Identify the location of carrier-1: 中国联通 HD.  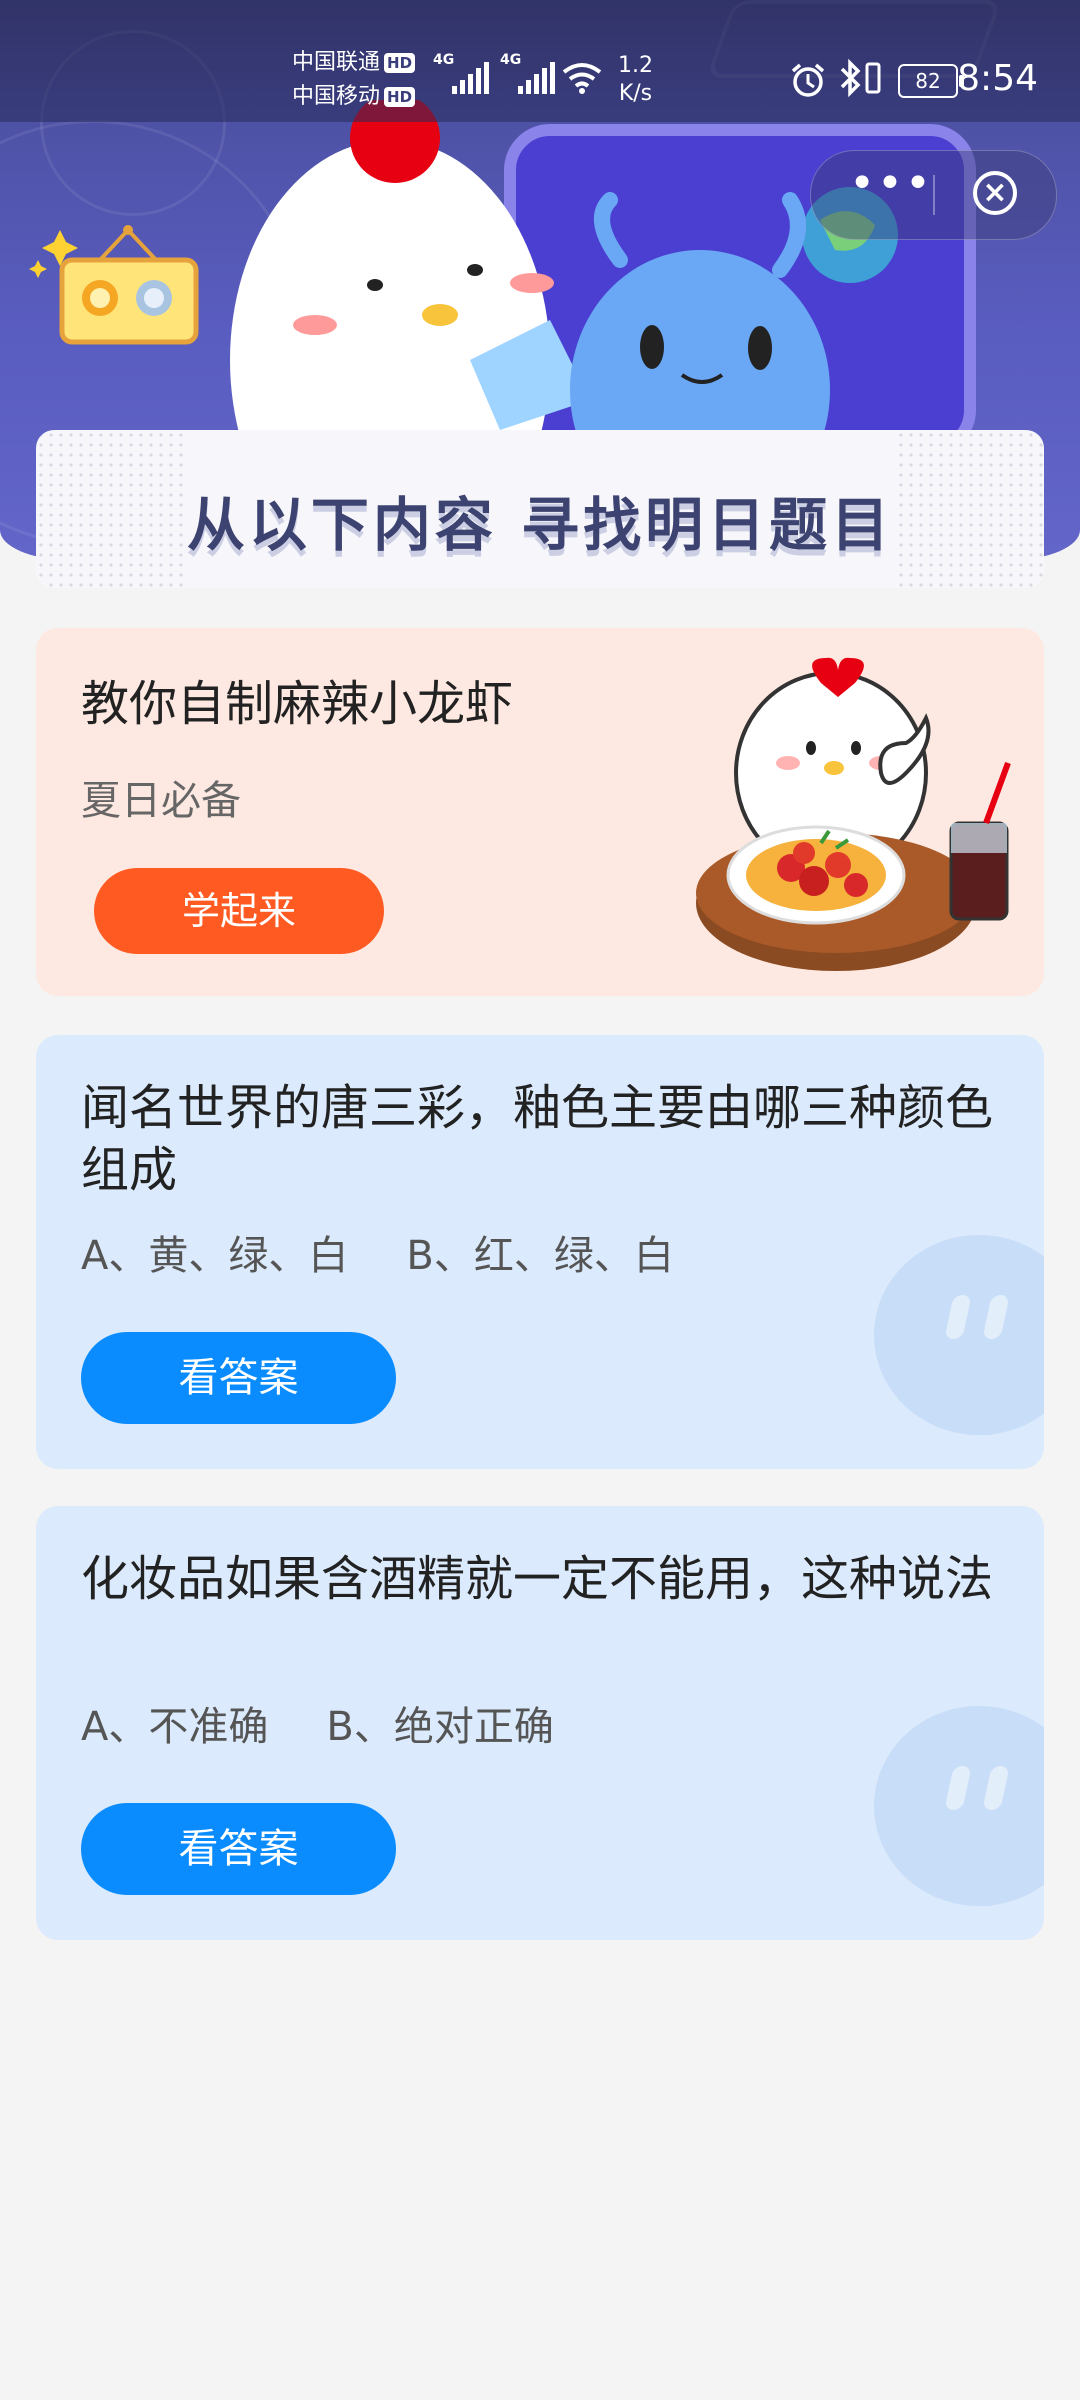
(354, 63).